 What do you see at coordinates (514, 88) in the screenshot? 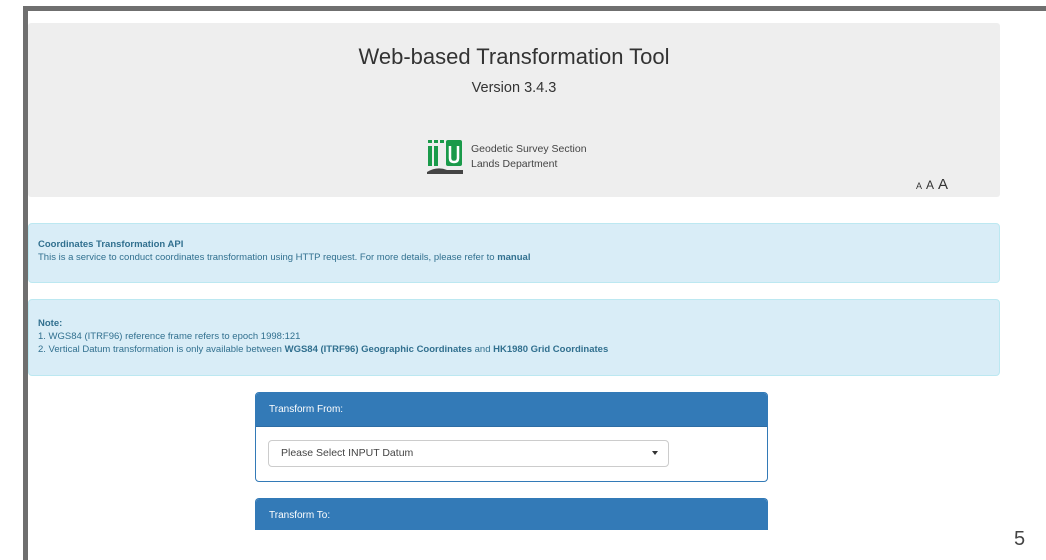
I see `version-label: Version 3.4.3` at bounding box center [514, 88].